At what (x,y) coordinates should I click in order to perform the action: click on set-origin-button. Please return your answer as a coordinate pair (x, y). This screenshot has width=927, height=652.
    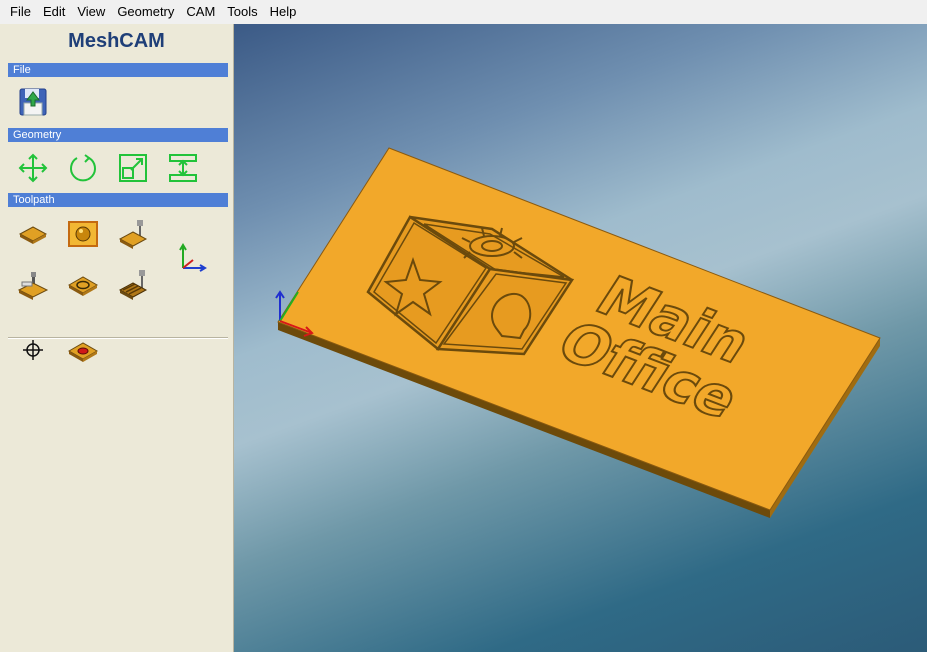
    Looking at the image, I should click on (193, 258).